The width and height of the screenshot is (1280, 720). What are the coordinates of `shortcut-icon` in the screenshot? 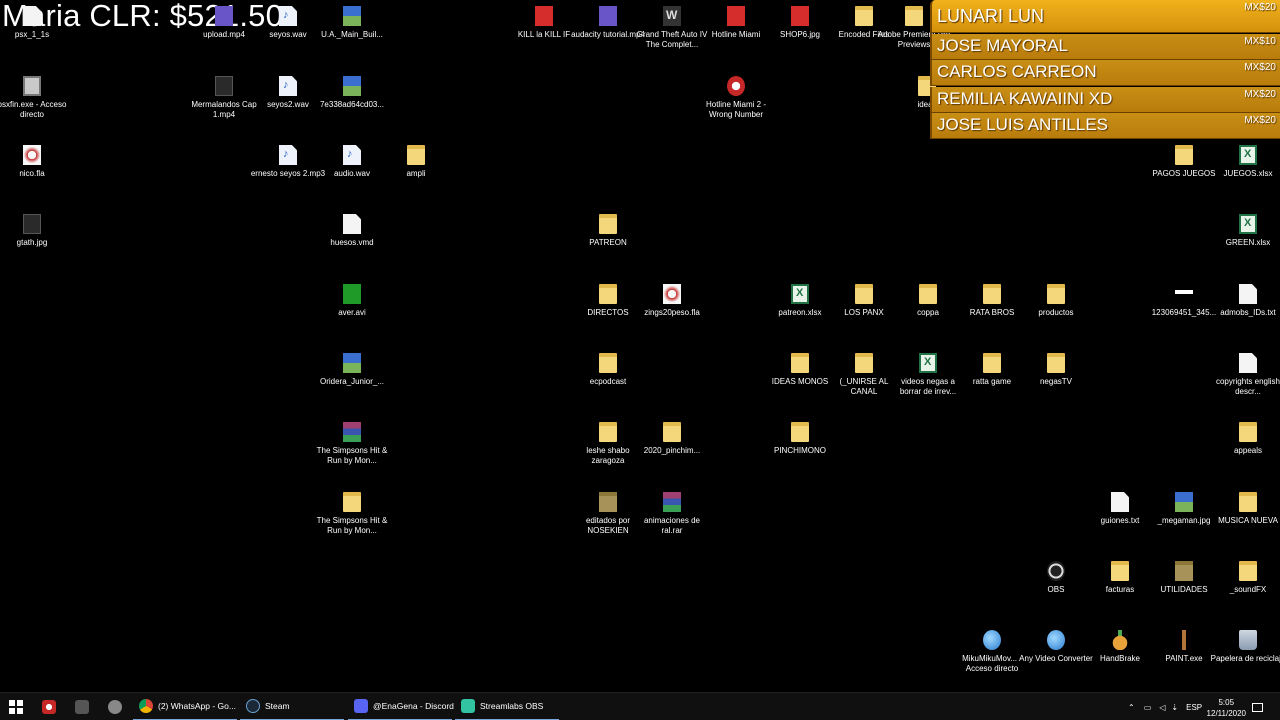 It's located at (32, 86).